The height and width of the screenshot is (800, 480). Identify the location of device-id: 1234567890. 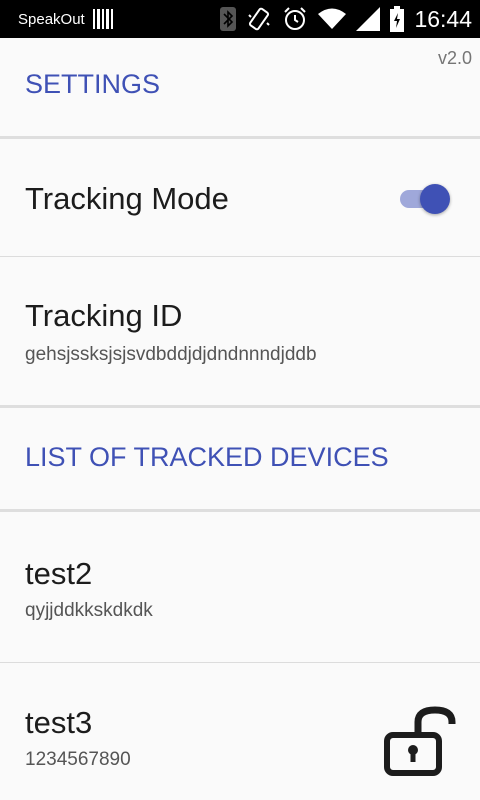
(78, 759).